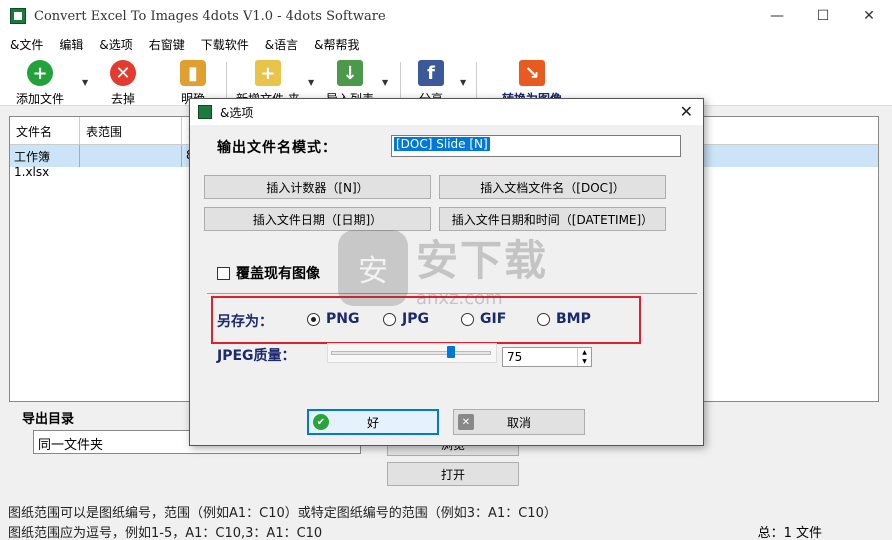  What do you see at coordinates (223, 273) in the screenshot?
I see `checkbox-icon` at bounding box center [223, 273].